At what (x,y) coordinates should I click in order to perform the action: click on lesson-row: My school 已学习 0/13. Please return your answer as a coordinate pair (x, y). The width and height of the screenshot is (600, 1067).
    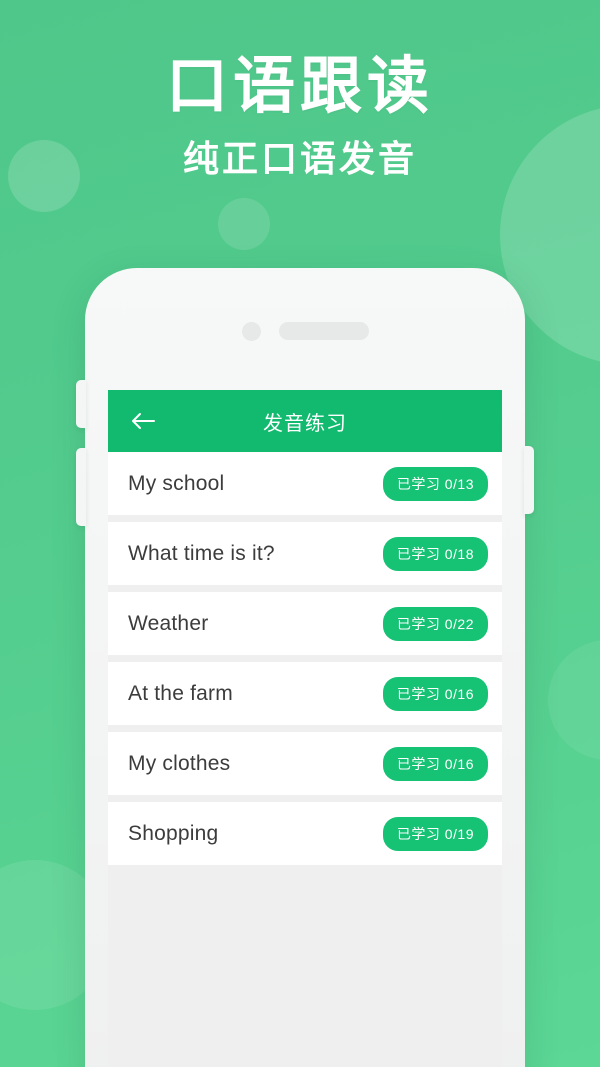
    Looking at the image, I should click on (305, 483).